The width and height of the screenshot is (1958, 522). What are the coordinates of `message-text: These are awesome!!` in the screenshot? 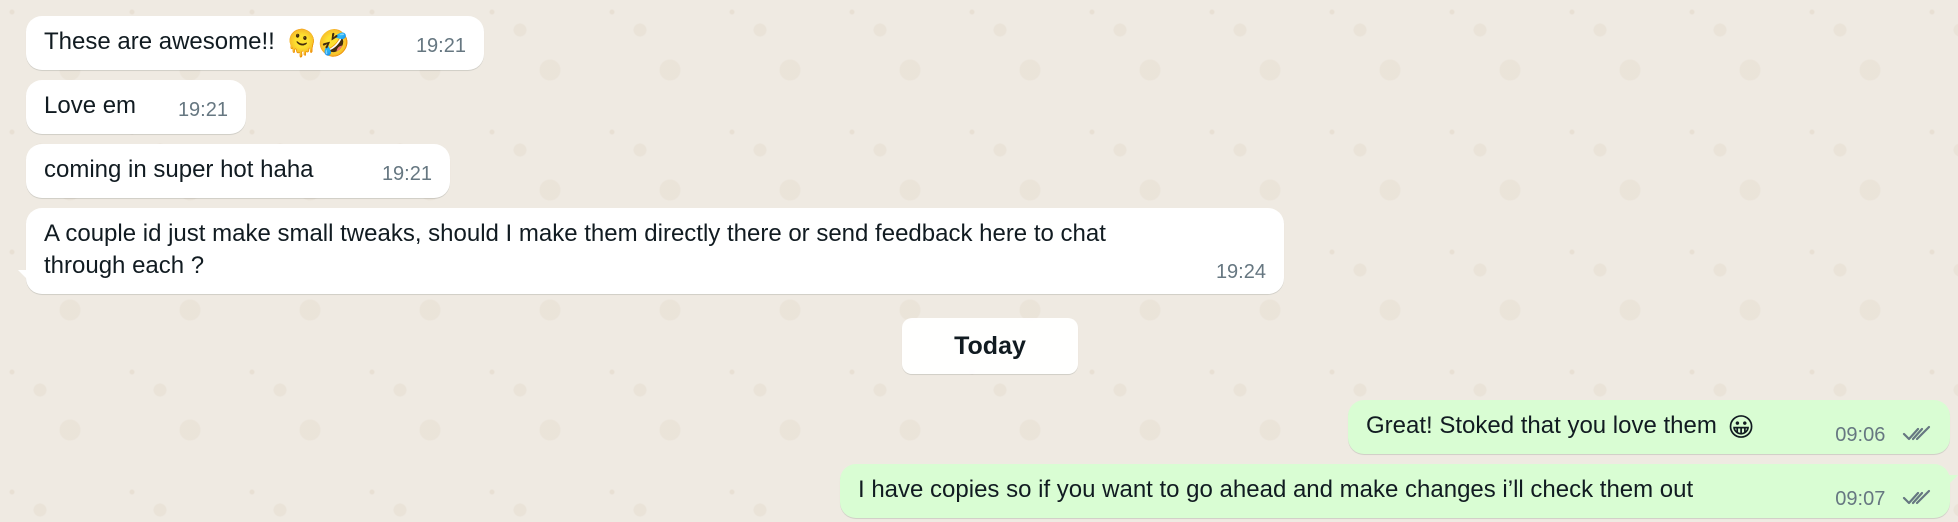 It's located at (159, 41).